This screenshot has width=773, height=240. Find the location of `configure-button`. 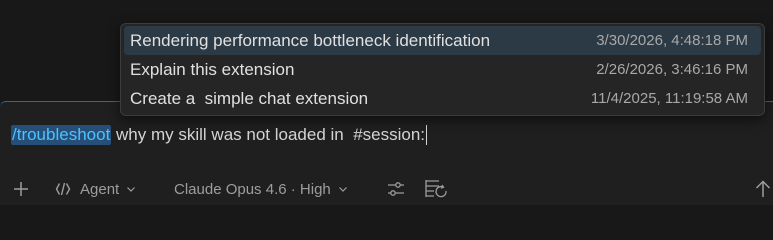

configure-button is located at coordinates (396, 189).